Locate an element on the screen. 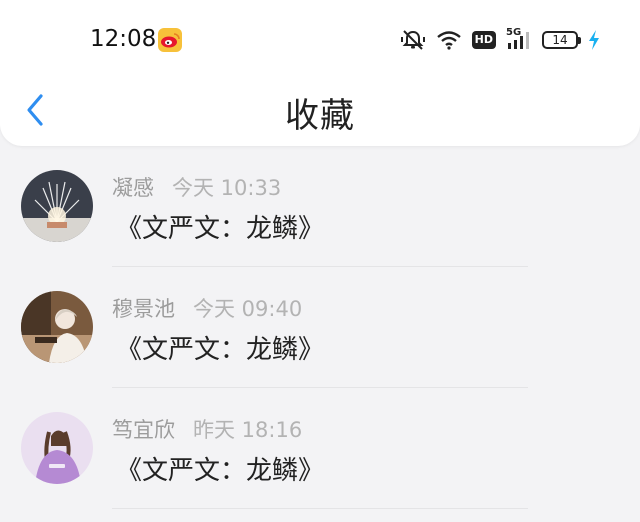  page-title: 收藏 is located at coordinates (320, 116).